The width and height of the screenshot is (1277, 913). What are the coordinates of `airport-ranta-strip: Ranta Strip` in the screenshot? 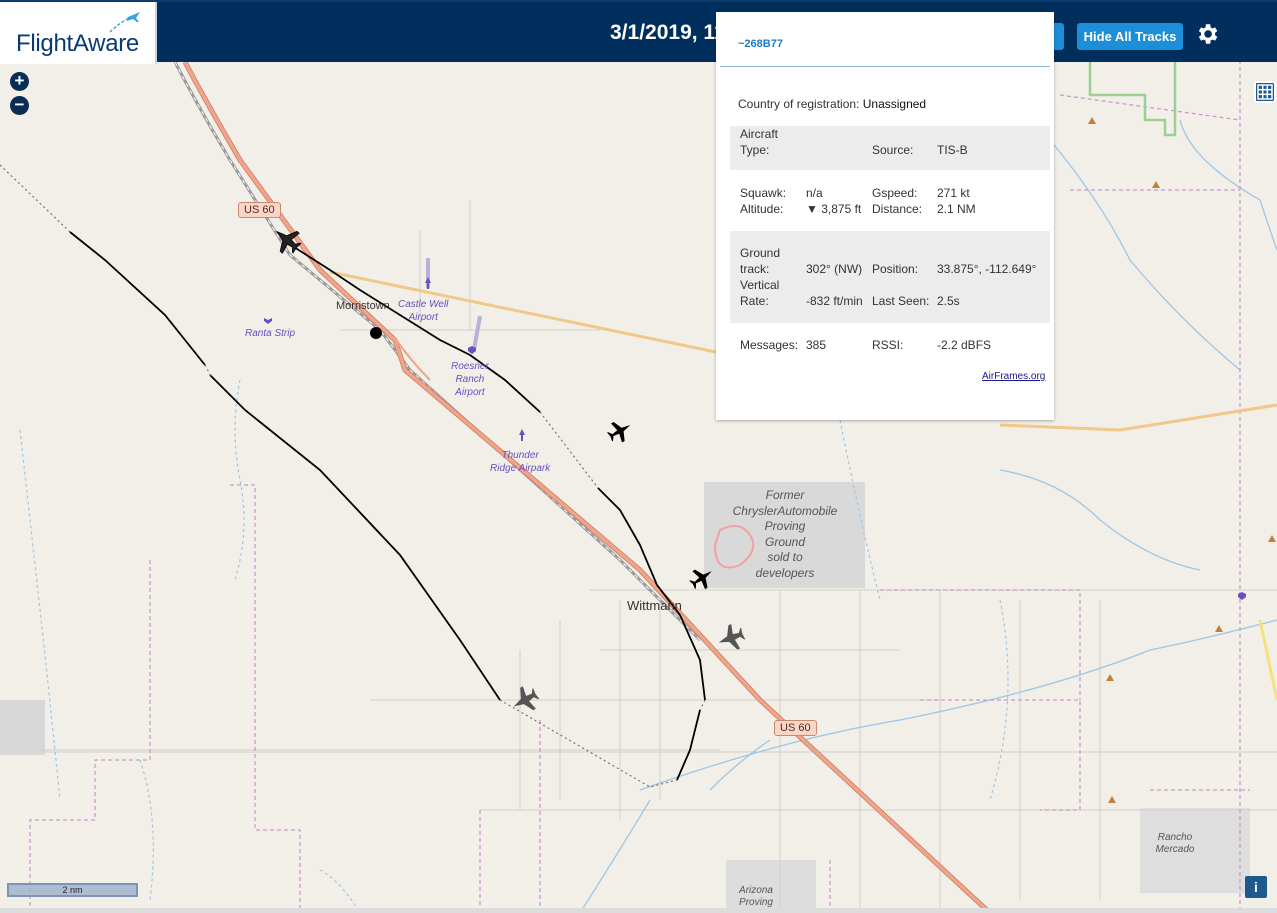 It's located at (270, 333).